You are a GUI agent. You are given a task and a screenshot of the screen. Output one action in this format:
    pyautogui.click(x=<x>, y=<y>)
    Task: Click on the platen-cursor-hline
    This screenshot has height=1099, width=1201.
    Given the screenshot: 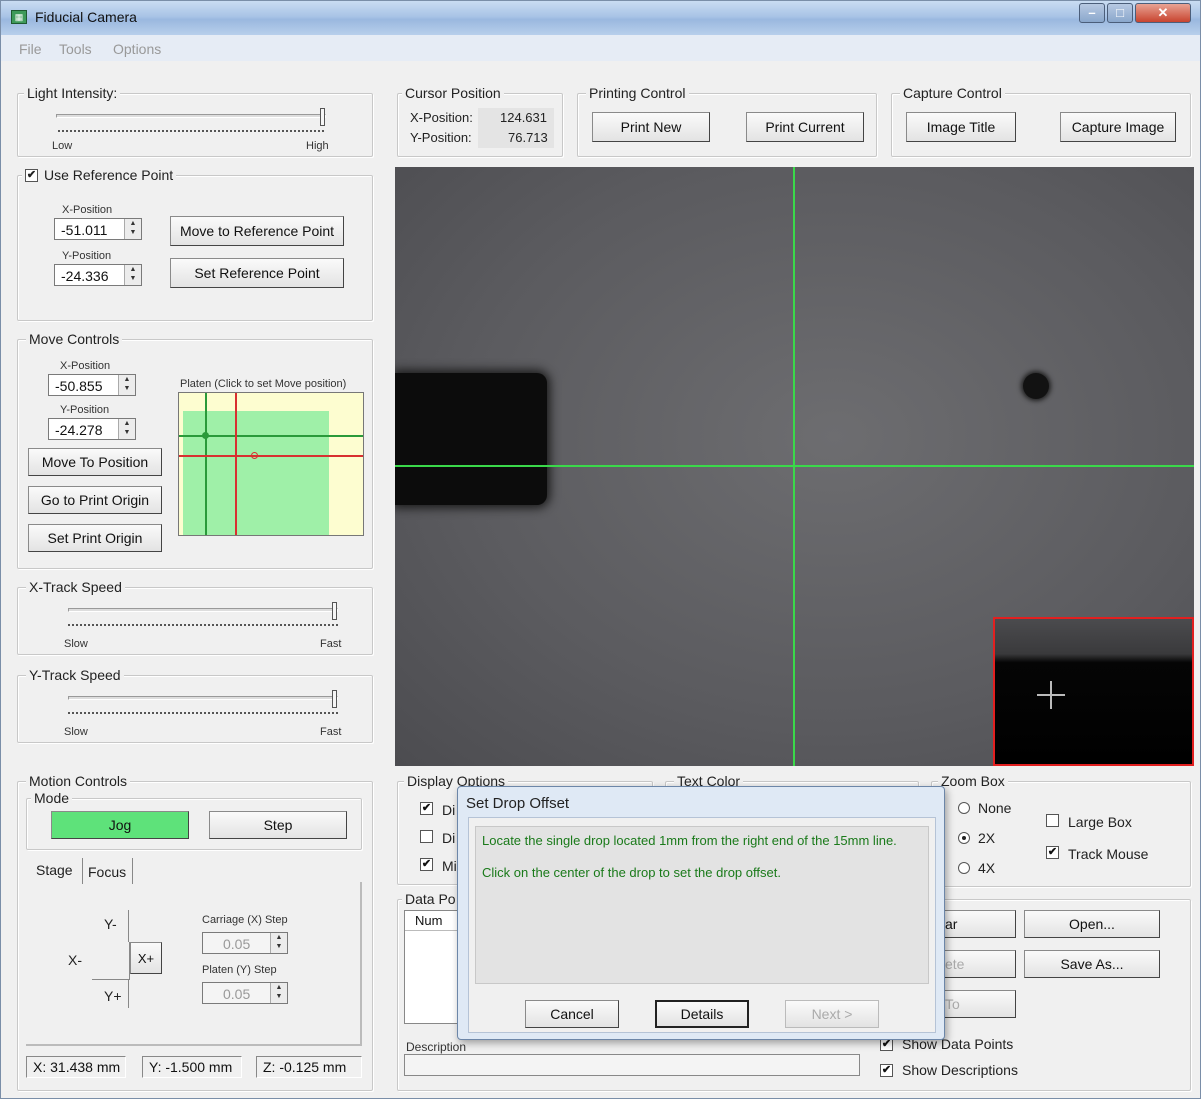 What is the action you would take?
    pyautogui.click(x=271, y=456)
    